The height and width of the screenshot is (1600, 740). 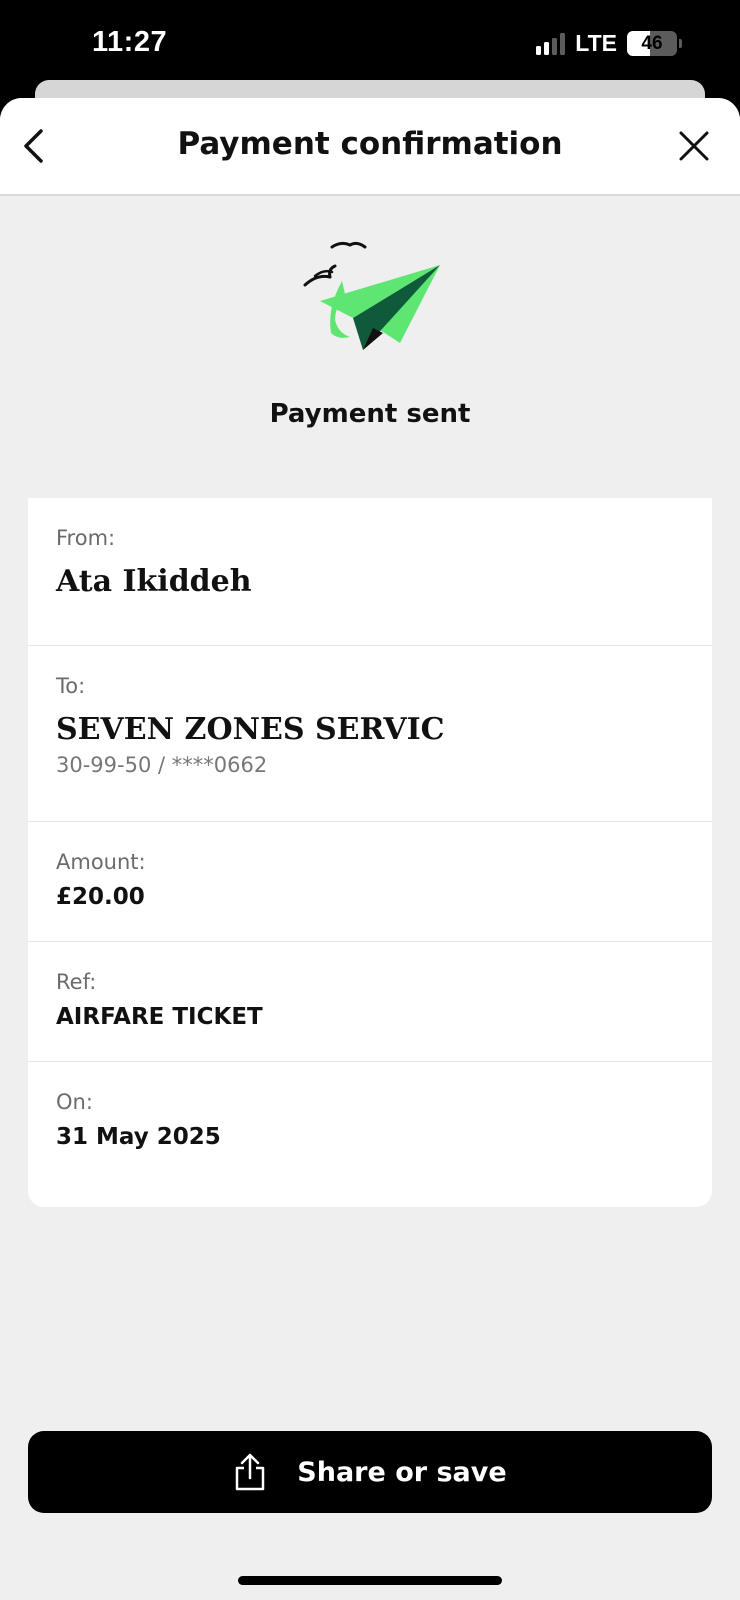 I want to click on from-label: From:, so click(x=86, y=538).